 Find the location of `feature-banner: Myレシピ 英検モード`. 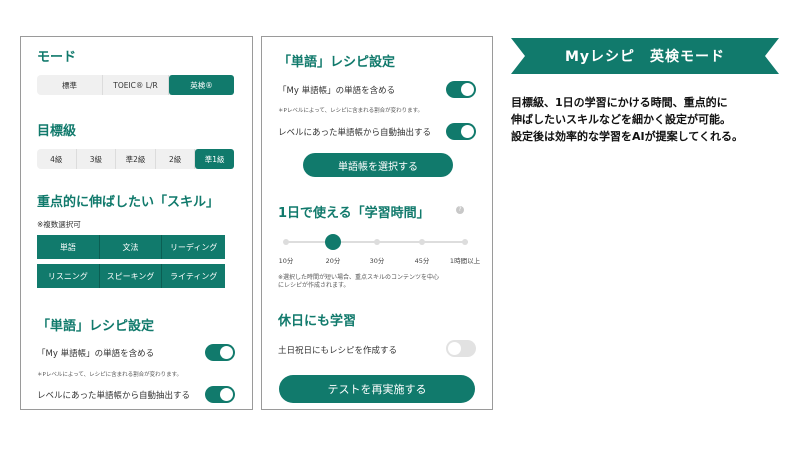

feature-banner: Myレシピ 英検モード is located at coordinates (645, 56).